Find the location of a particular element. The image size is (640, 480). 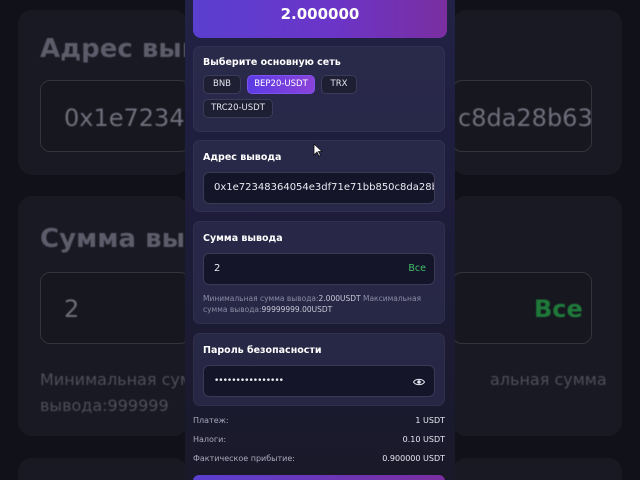

network-title: Выберите основную сеть is located at coordinates (272, 62).